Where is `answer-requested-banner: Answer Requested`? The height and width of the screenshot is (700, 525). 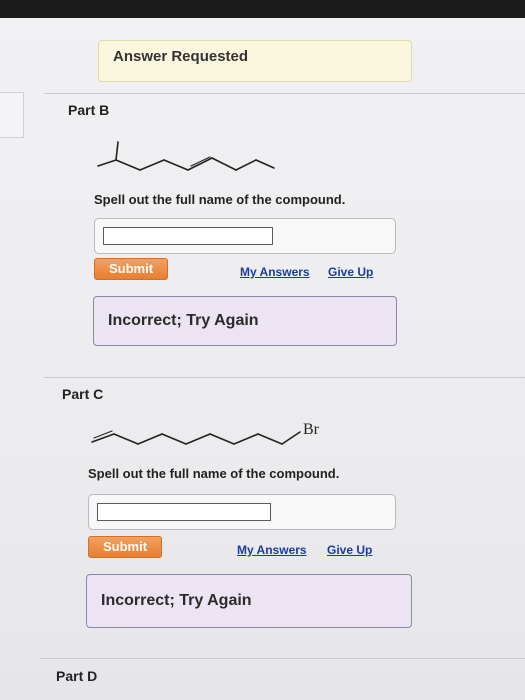 answer-requested-banner: Answer Requested is located at coordinates (255, 61).